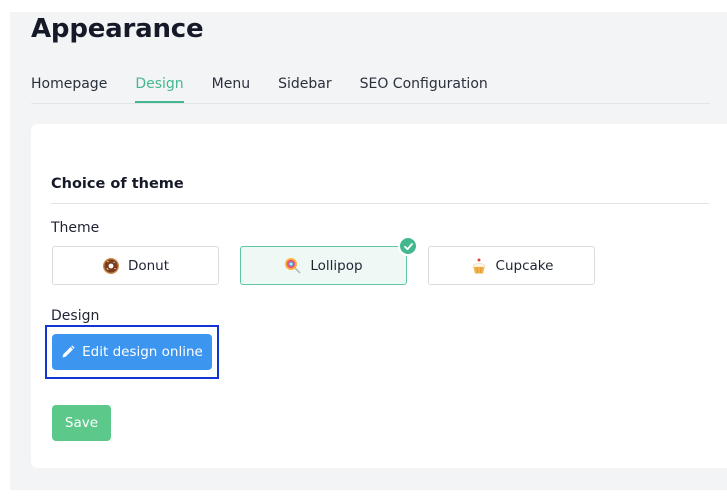 This screenshot has height=500, width=727. Describe the element at coordinates (336, 265) in the screenshot. I see `theme-option-label: Lollipop` at that location.